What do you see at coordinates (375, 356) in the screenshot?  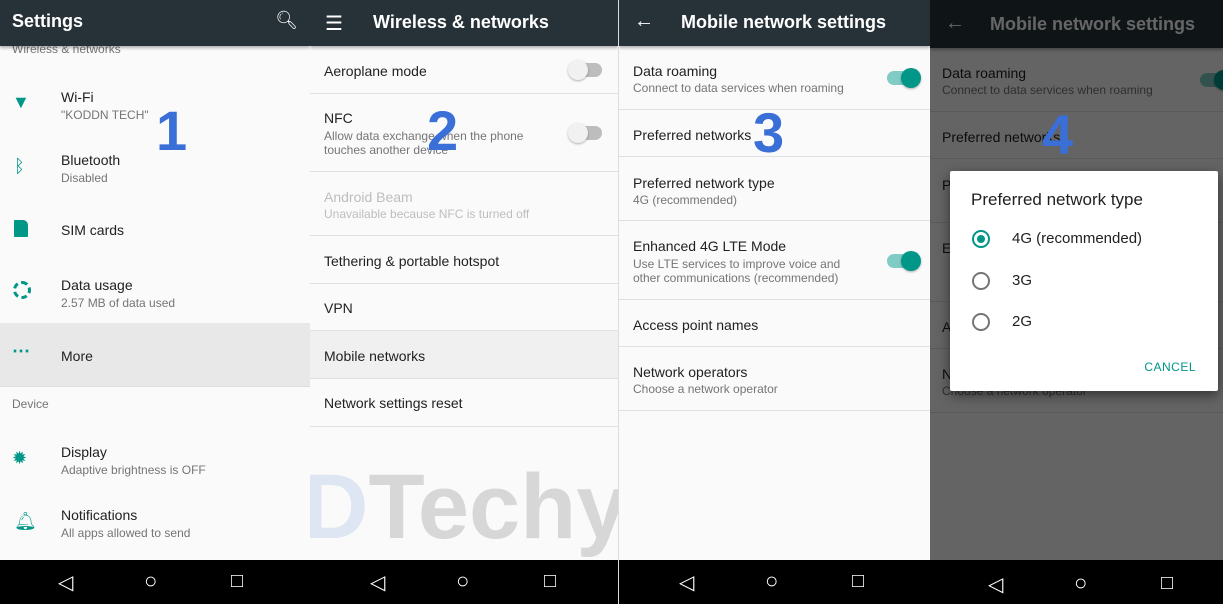 I see `item-title: Mobile networks` at bounding box center [375, 356].